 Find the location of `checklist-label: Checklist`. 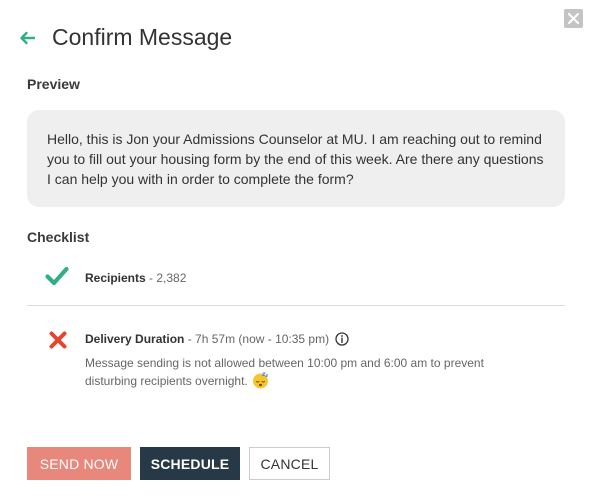

checklist-label: Checklist is located at coordinates (58, 237).